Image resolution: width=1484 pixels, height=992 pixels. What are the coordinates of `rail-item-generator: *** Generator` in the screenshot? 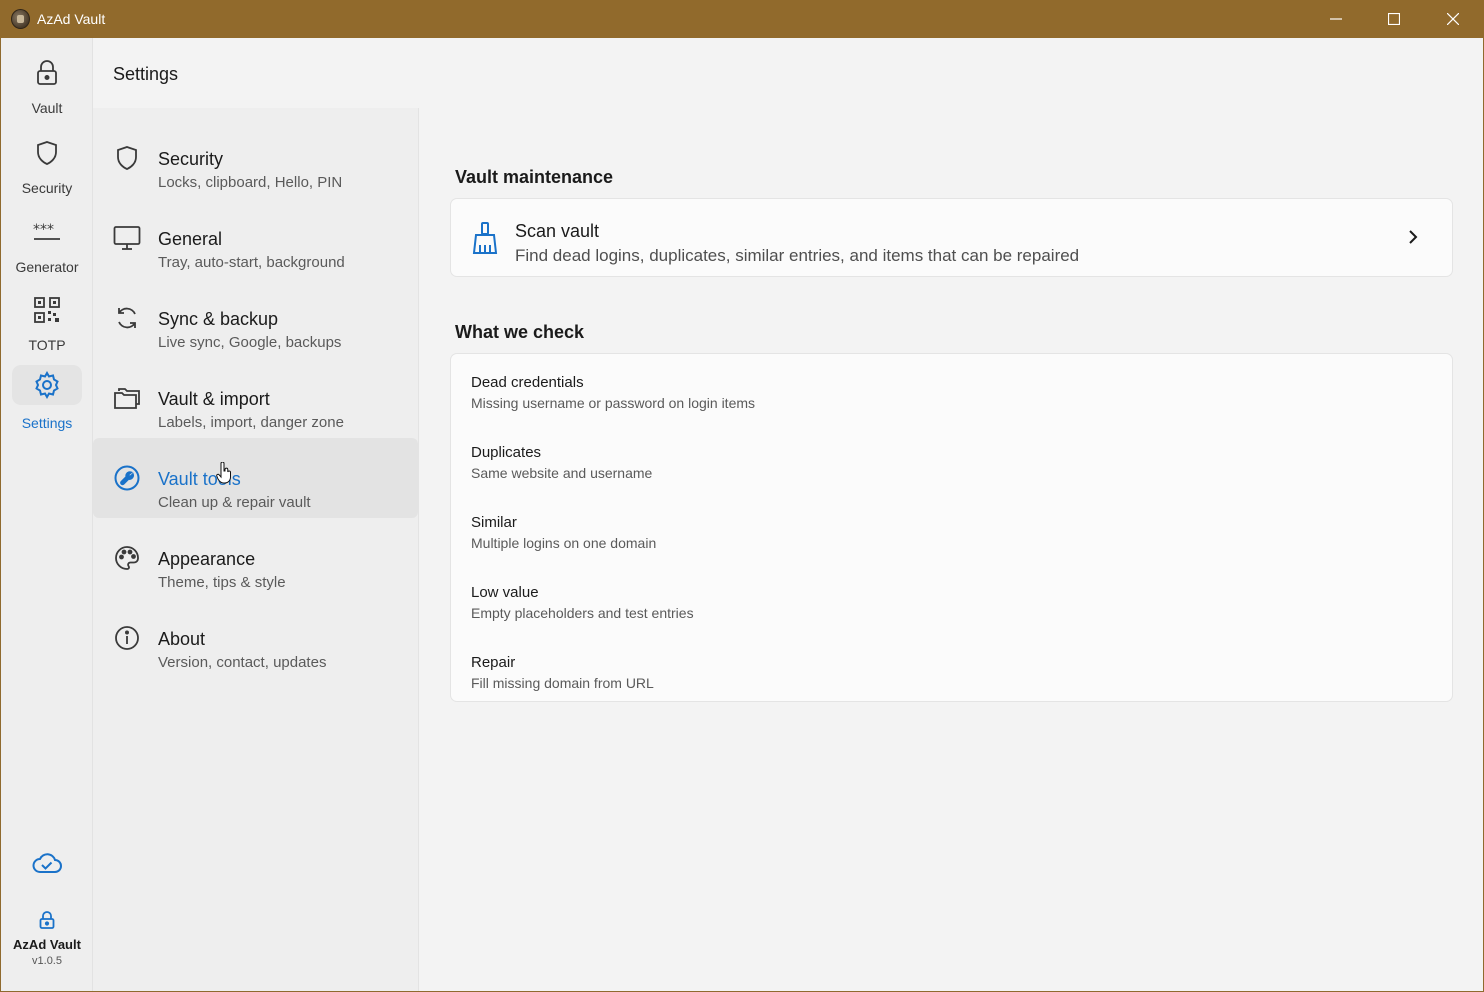 It's located at (47, 240).